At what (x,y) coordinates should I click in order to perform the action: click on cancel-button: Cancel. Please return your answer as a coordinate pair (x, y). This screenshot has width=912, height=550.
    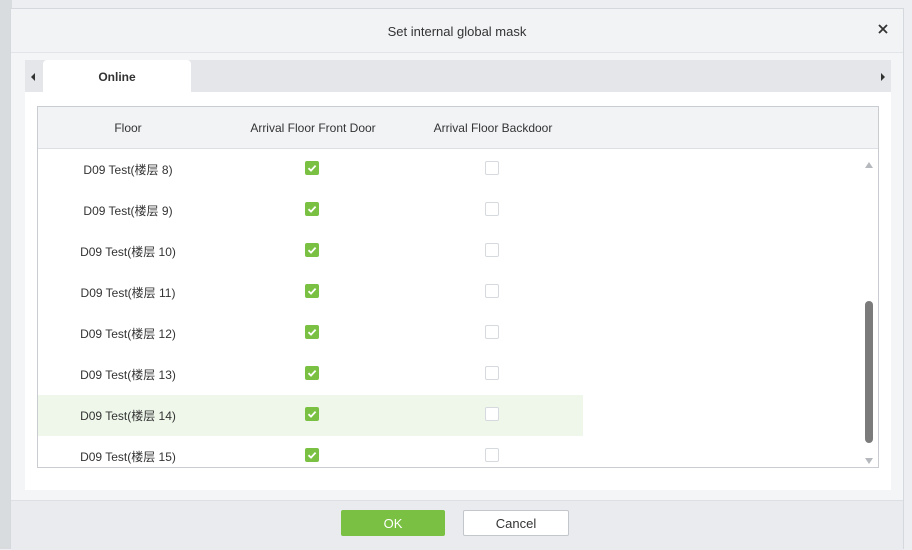
    Looking at the image, I should click on (516, 523).